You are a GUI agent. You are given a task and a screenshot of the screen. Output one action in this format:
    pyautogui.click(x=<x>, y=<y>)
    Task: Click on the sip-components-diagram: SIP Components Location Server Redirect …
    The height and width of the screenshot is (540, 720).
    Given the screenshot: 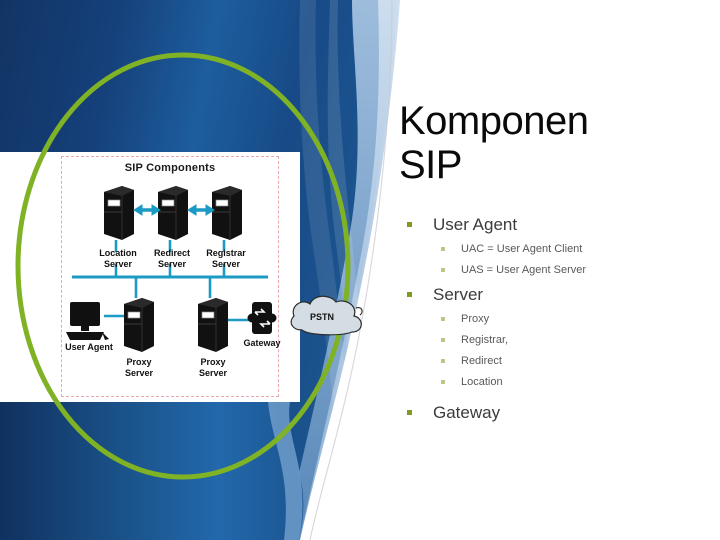 What is the action you would take?
    pyautogui.click(x=170, y=276)
    